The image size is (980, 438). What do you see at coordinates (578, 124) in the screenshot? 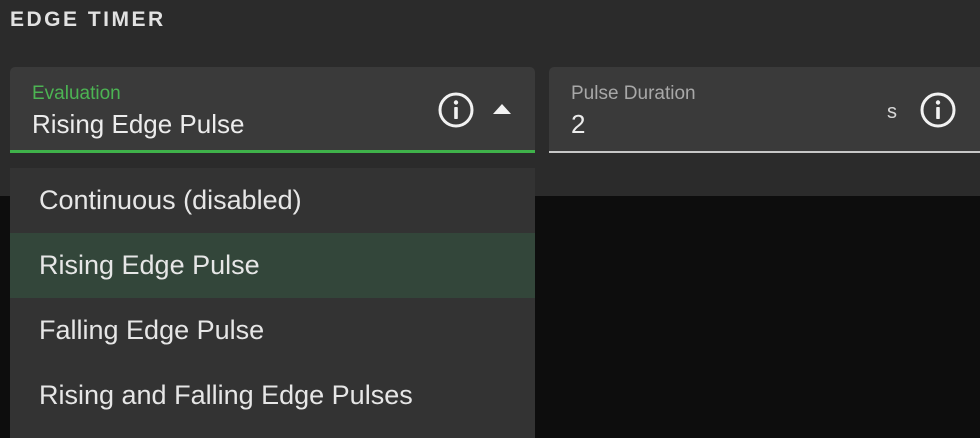
I see `pulse-duration-value: 2` at bounding box center [578, 124].